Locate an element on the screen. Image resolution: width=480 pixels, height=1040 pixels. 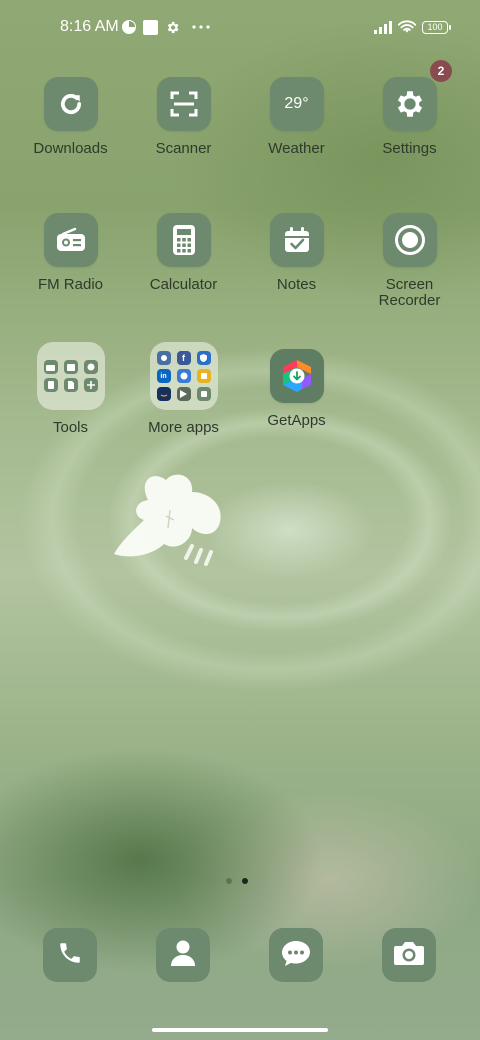
dock-messages is located at coordinates (296, 955).